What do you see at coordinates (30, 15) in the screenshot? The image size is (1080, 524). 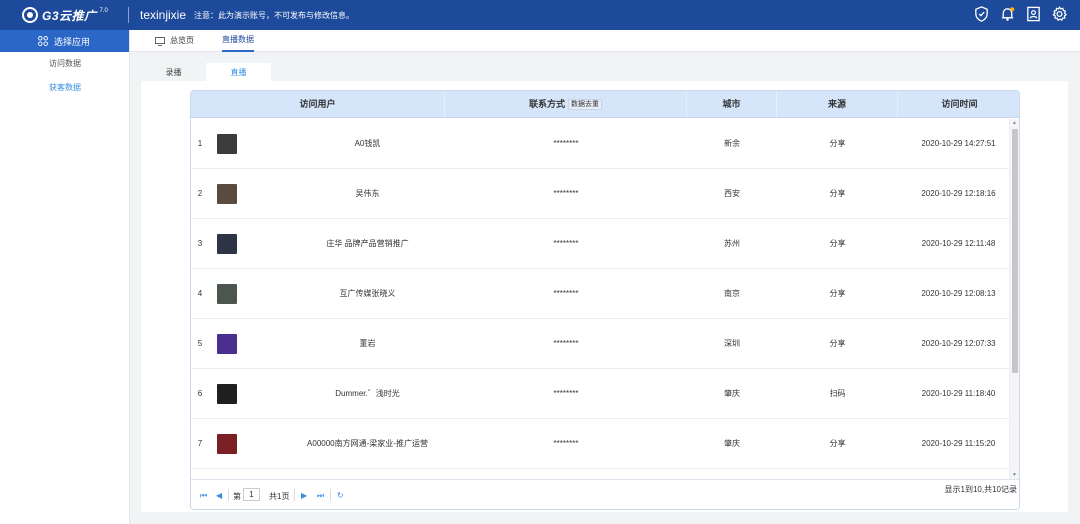 I see `logo-icon` at bounding box center [30, 15].